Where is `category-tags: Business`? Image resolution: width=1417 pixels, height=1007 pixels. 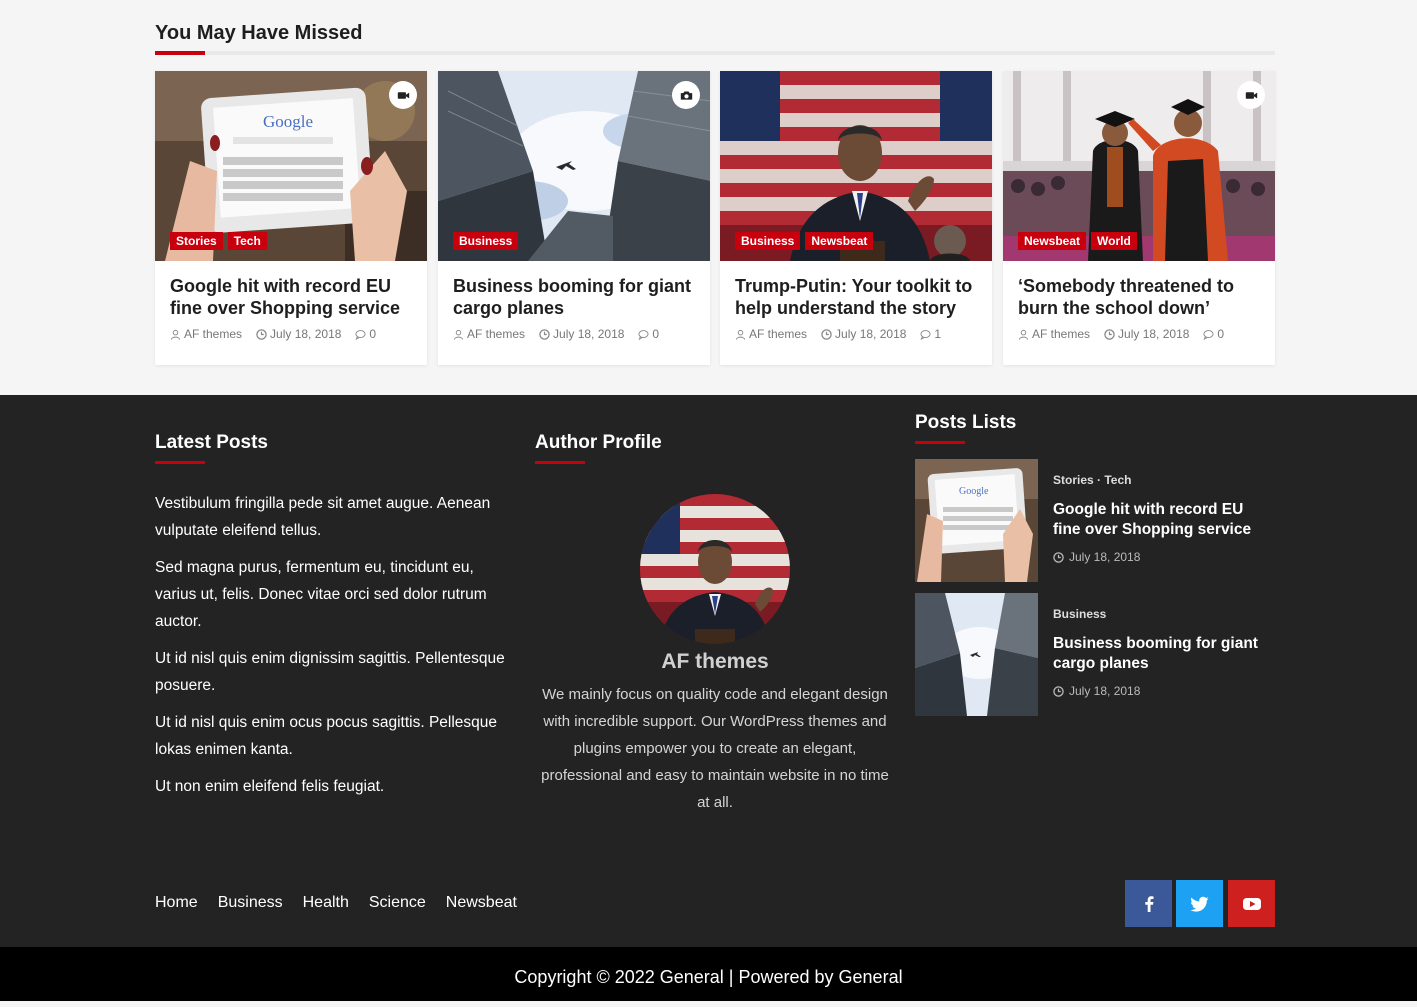 category-tags: Business is located at coordinates (486, 241).